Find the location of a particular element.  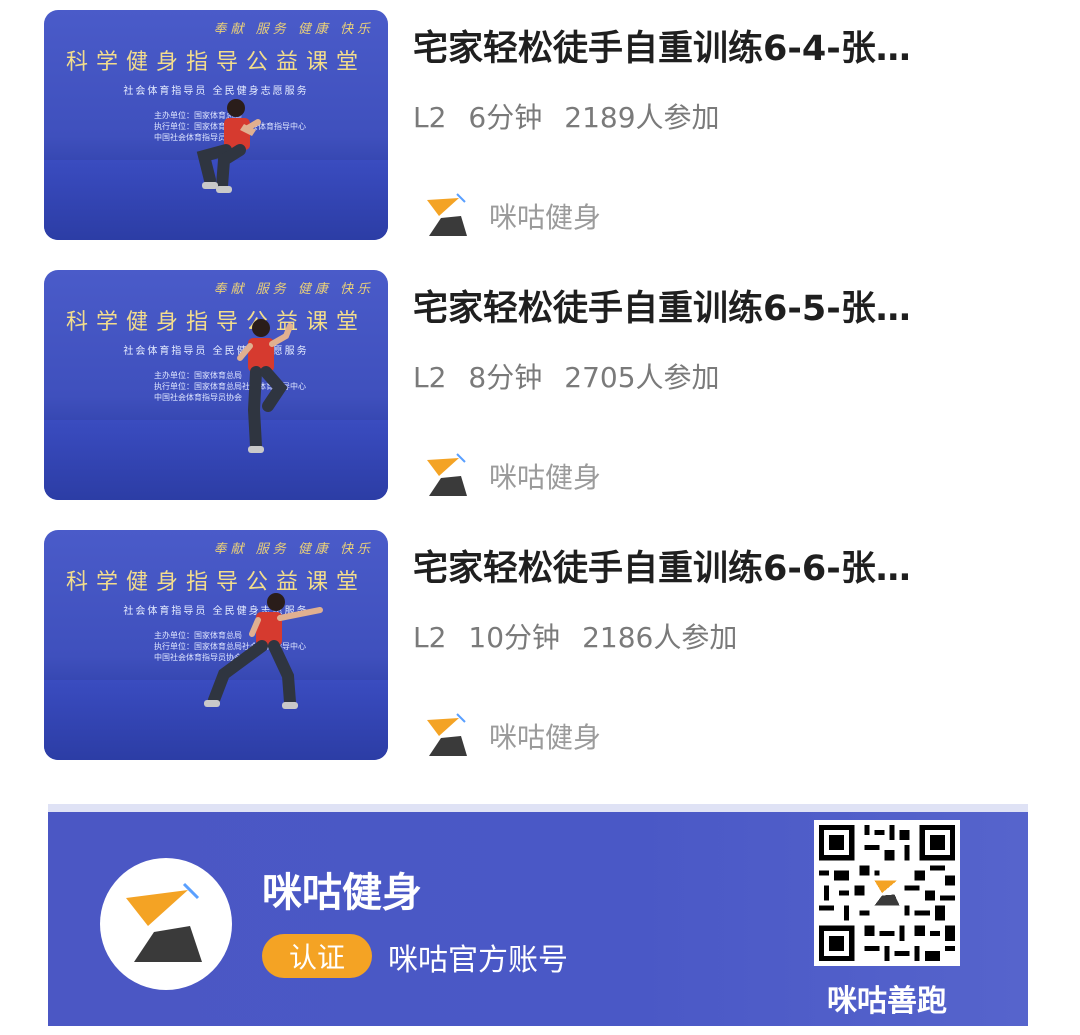

trainer-figure-knee-raise is located at coordinates (265, 386).